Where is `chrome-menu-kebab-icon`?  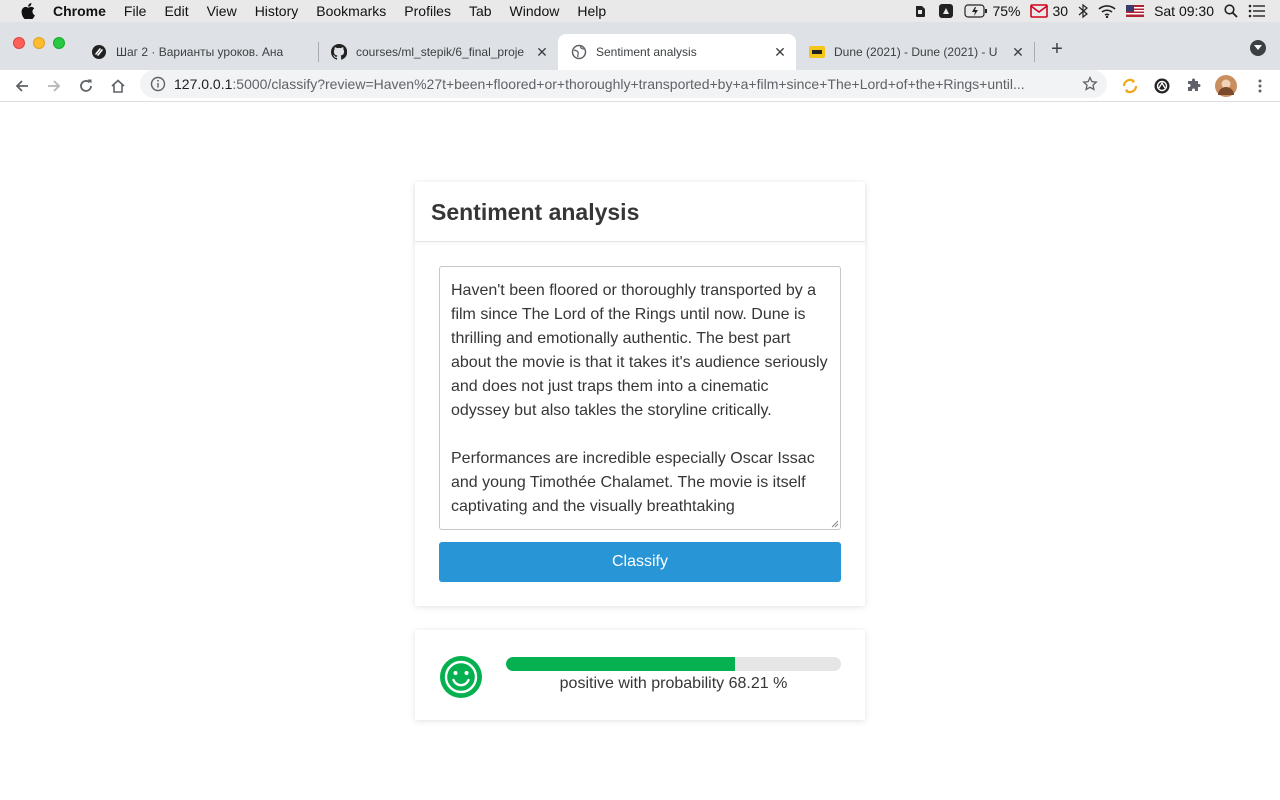 chrome-menu-kebab-icon is located at coordinates (1260, 86).